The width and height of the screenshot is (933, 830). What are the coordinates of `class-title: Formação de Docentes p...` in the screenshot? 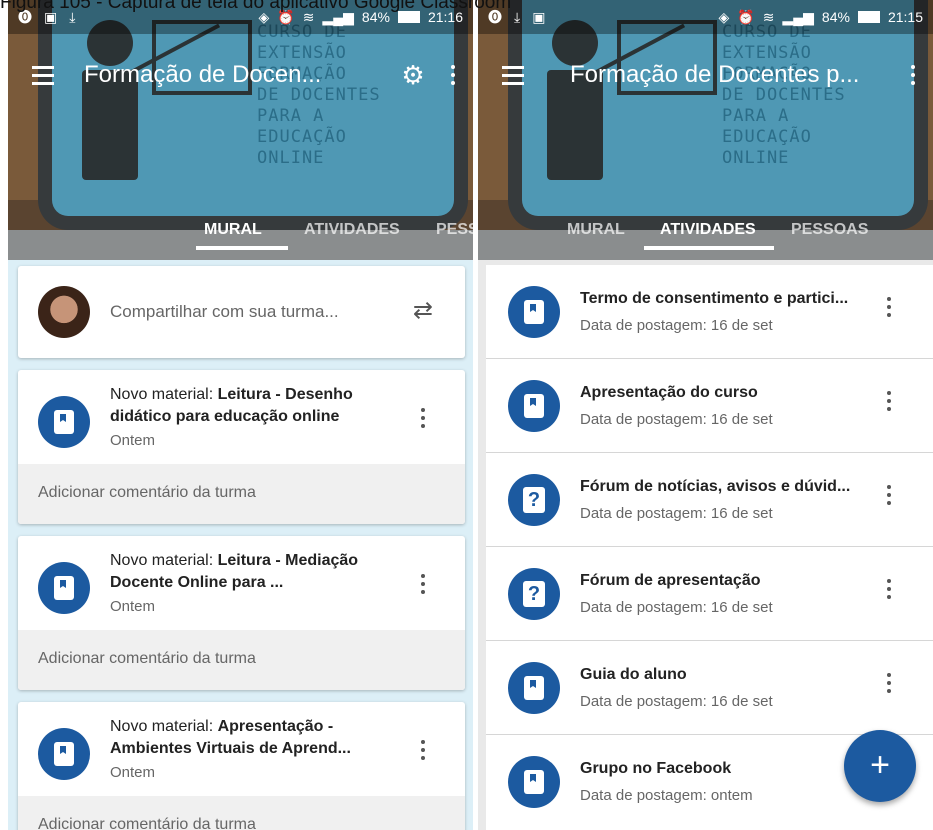 It's located at (715, 74).